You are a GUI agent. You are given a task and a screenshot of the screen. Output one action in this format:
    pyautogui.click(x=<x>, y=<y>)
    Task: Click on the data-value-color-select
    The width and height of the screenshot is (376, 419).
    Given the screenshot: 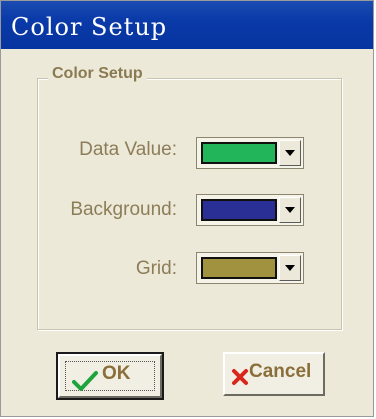 What is the action you would take?
    pyautogui.click(x=250, y=153)
    